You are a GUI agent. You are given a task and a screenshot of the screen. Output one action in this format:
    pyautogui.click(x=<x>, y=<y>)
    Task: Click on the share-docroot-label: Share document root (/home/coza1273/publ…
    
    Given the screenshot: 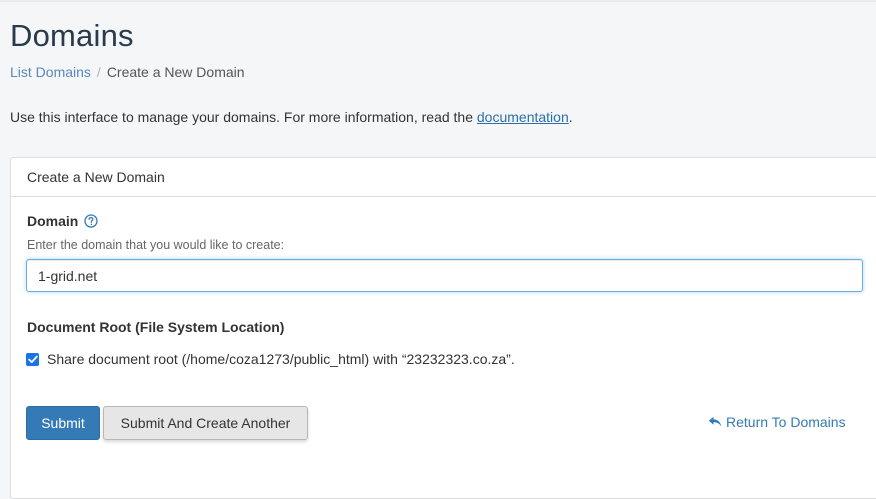 What is the action you would take?
    pyautogui.click(x=281, y=359)
    